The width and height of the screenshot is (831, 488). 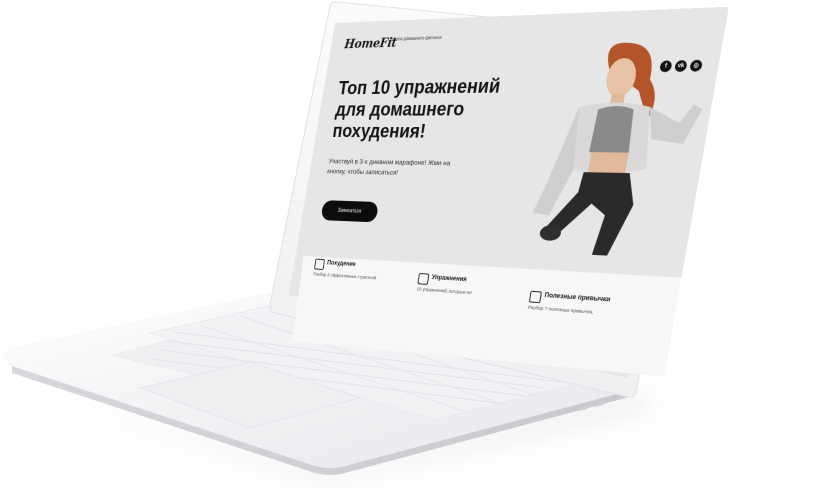 I want to click on dumbbell-icon, so click(x=423, y=278).